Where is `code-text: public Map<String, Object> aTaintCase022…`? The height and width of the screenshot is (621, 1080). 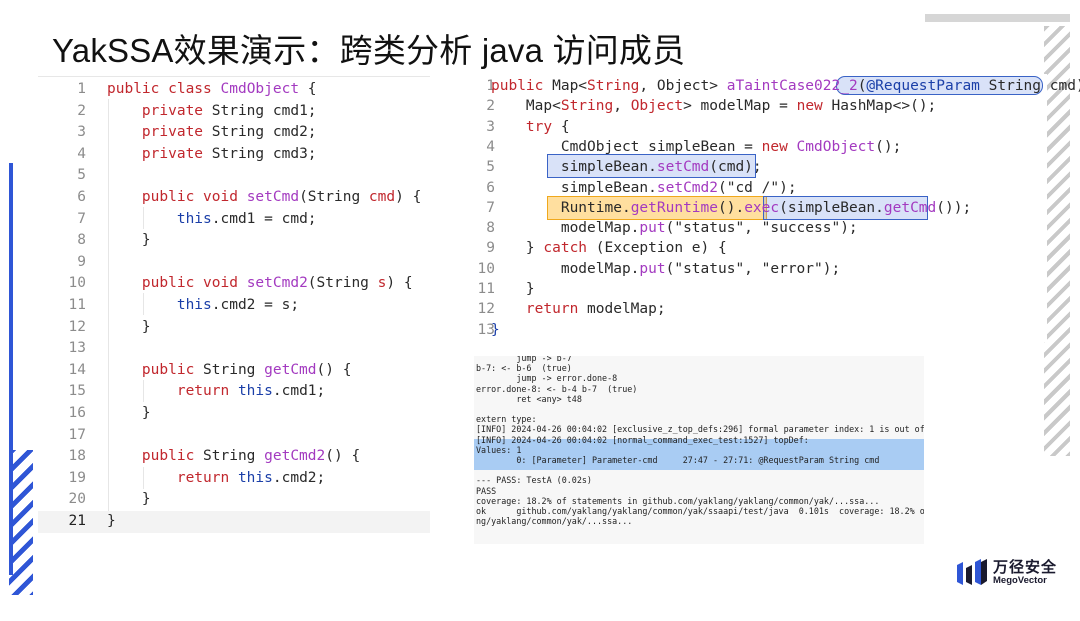 code-text: public Map<String, Object> aTaintCase022… is located at coordinates (785, 86).